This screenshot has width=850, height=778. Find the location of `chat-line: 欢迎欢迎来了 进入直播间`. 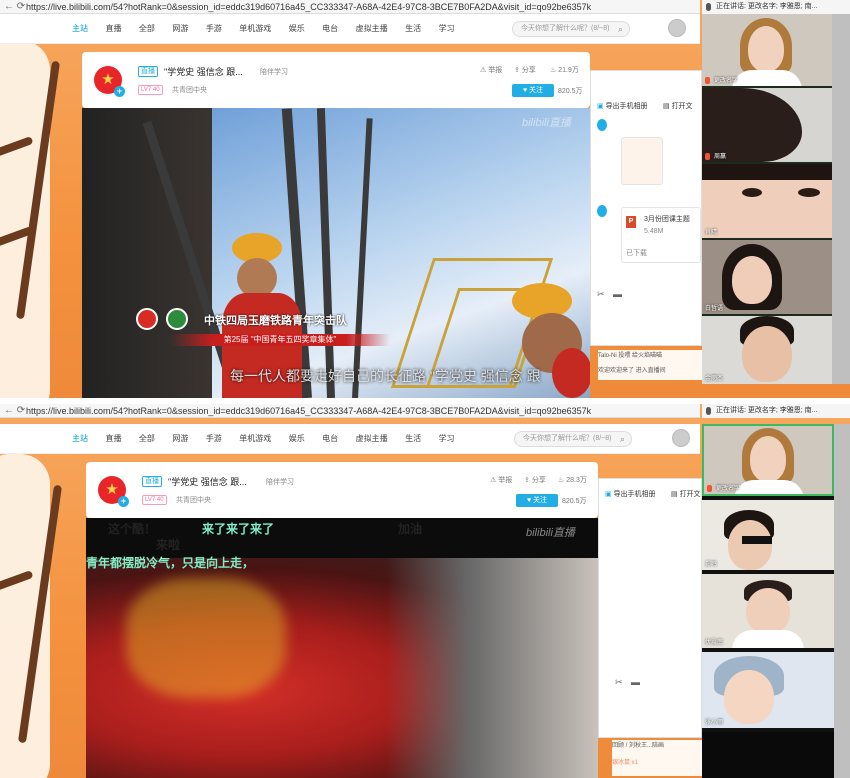

chat-line: 欢迎欢迎来了 进入直播间 is located at coordinates (632, 371).